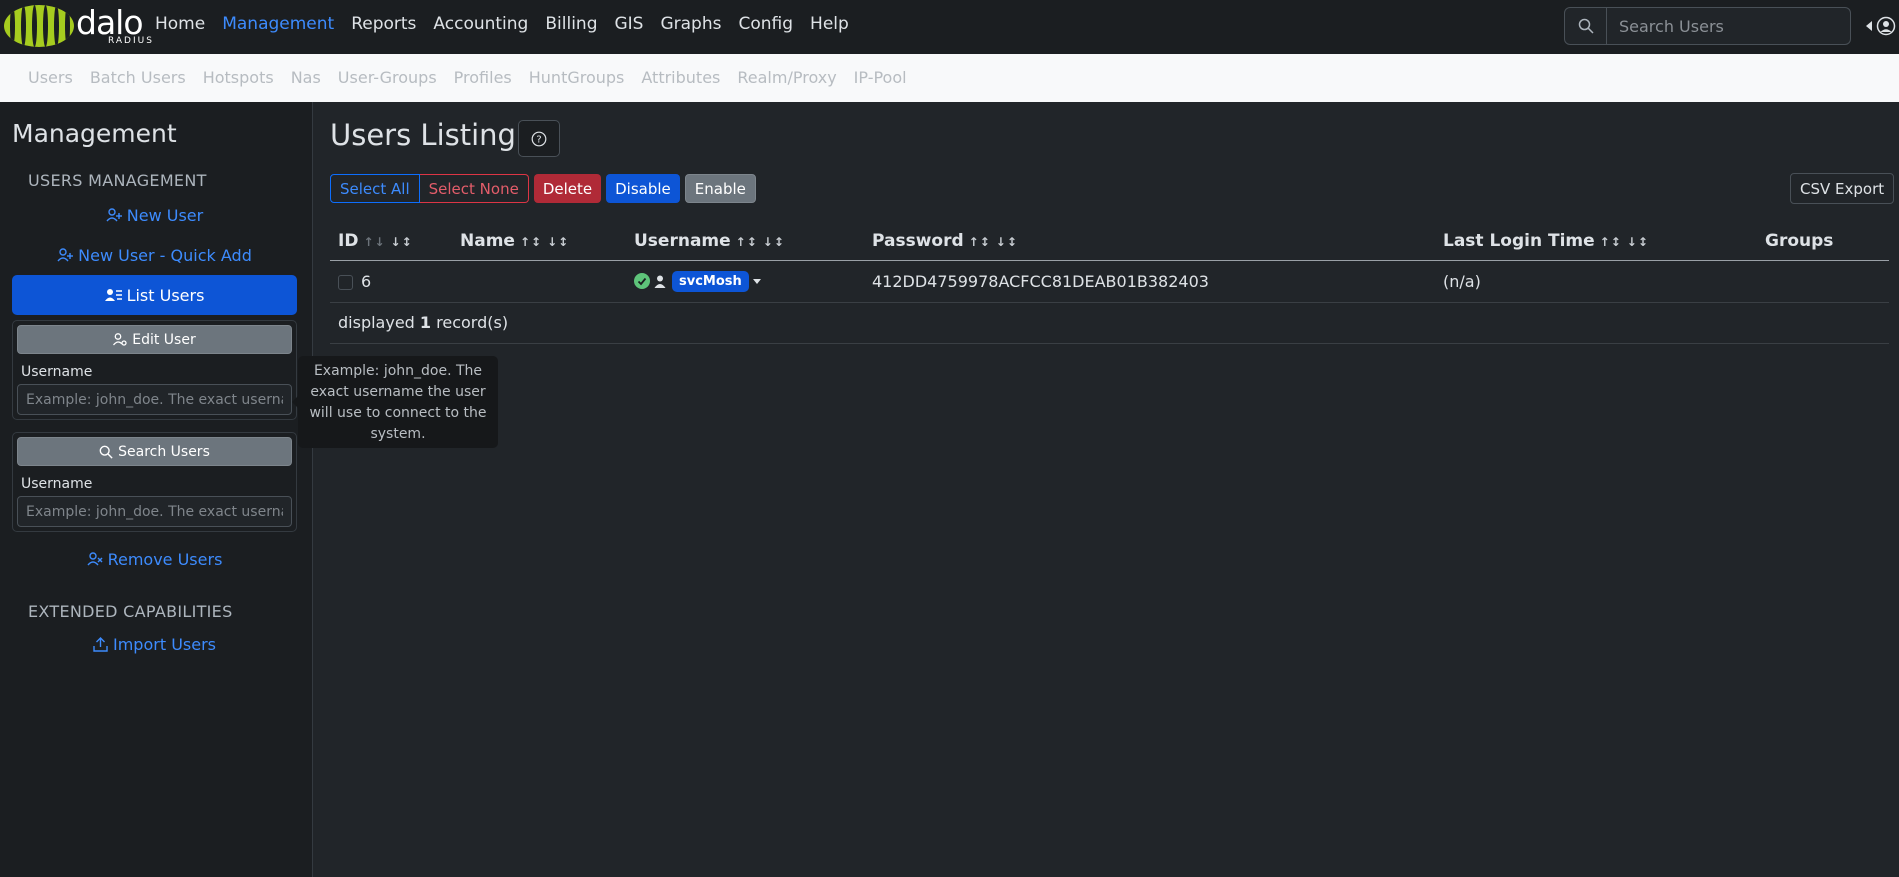 The height and width of the screenshot is (877, 1899). What do you see at coordinates (642, 281) in the screenshot?
I see `enabled-check-icon` at bounding box center [642, 281].